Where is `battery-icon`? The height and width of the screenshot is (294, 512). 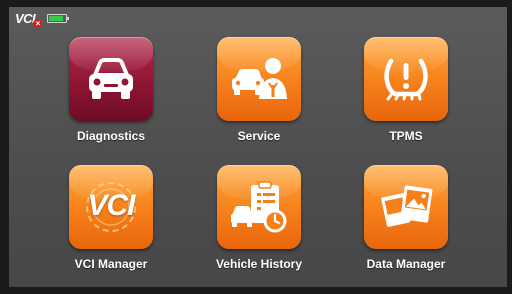 battery-icon is located at coordinates (58, 18).